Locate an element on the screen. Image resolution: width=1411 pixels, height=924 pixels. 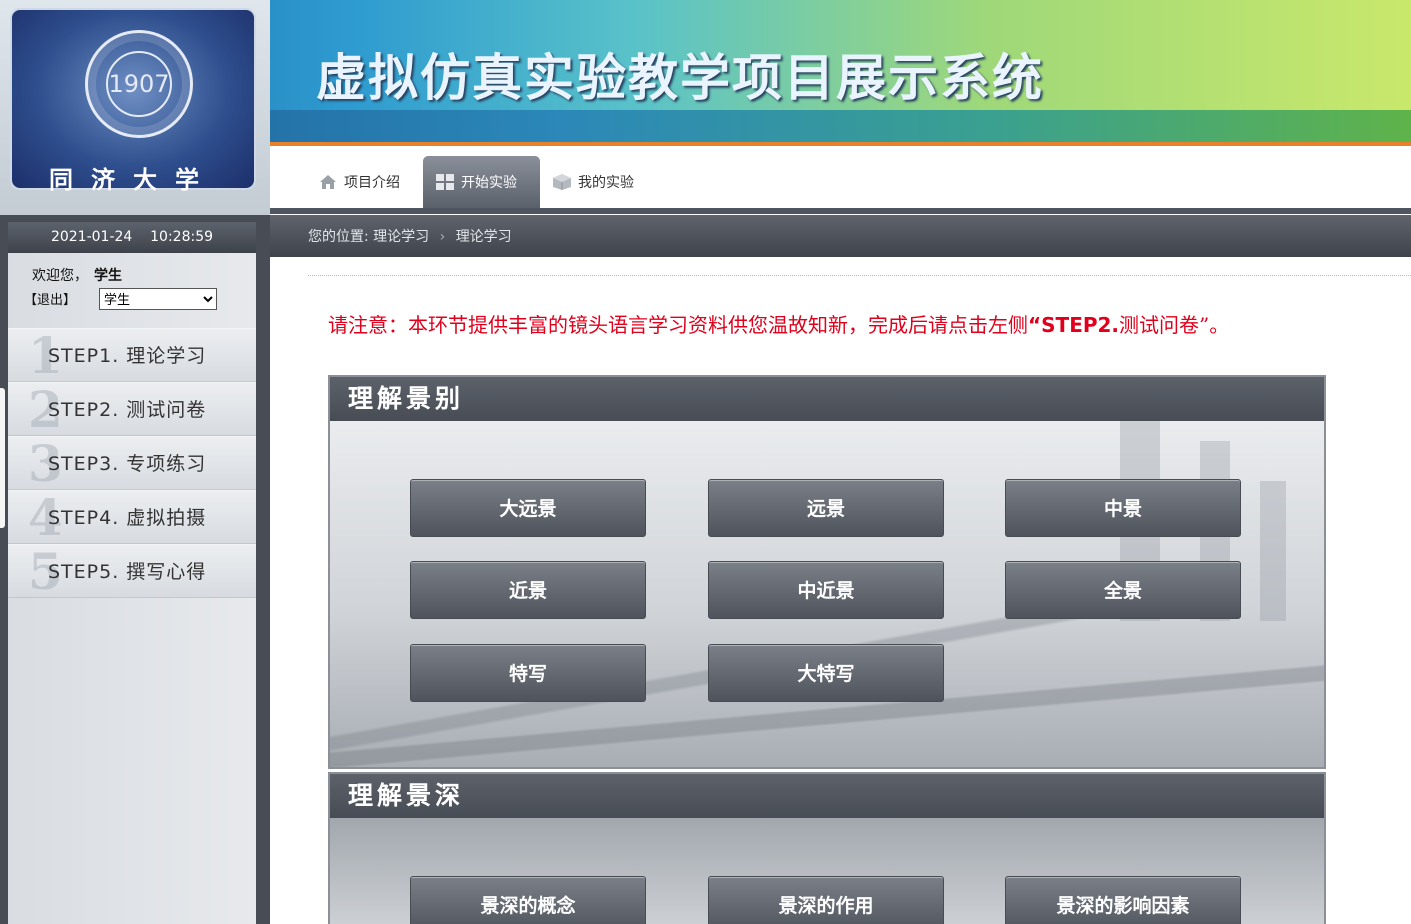
shot-size-button: 全景 is located at coordinates (1123, 590).